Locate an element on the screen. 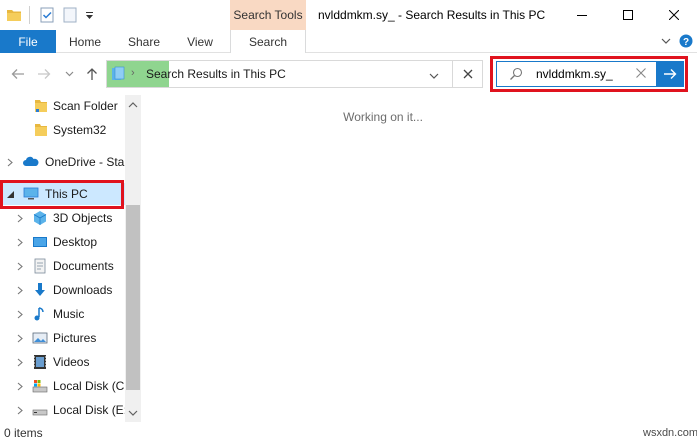 The width and height of the screenshot is (697, 442). tab-view: View is located at coordinates (200, 41).